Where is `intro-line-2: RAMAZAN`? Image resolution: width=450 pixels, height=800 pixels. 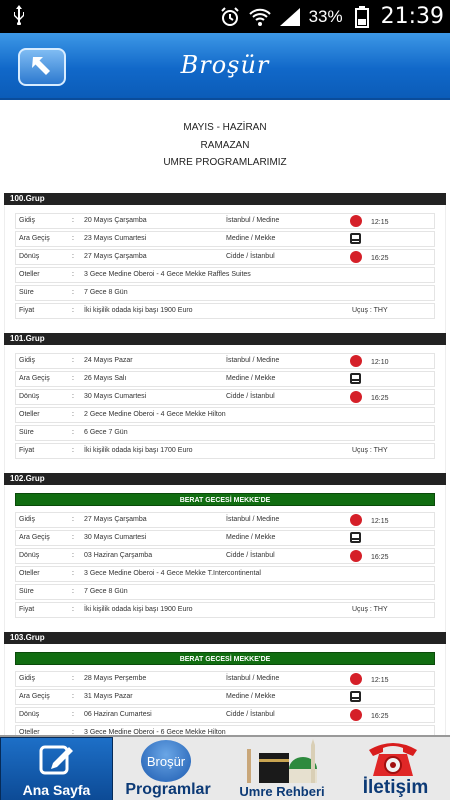 intro-line-2: RAMAZAN is located at coordinates (225, 145).